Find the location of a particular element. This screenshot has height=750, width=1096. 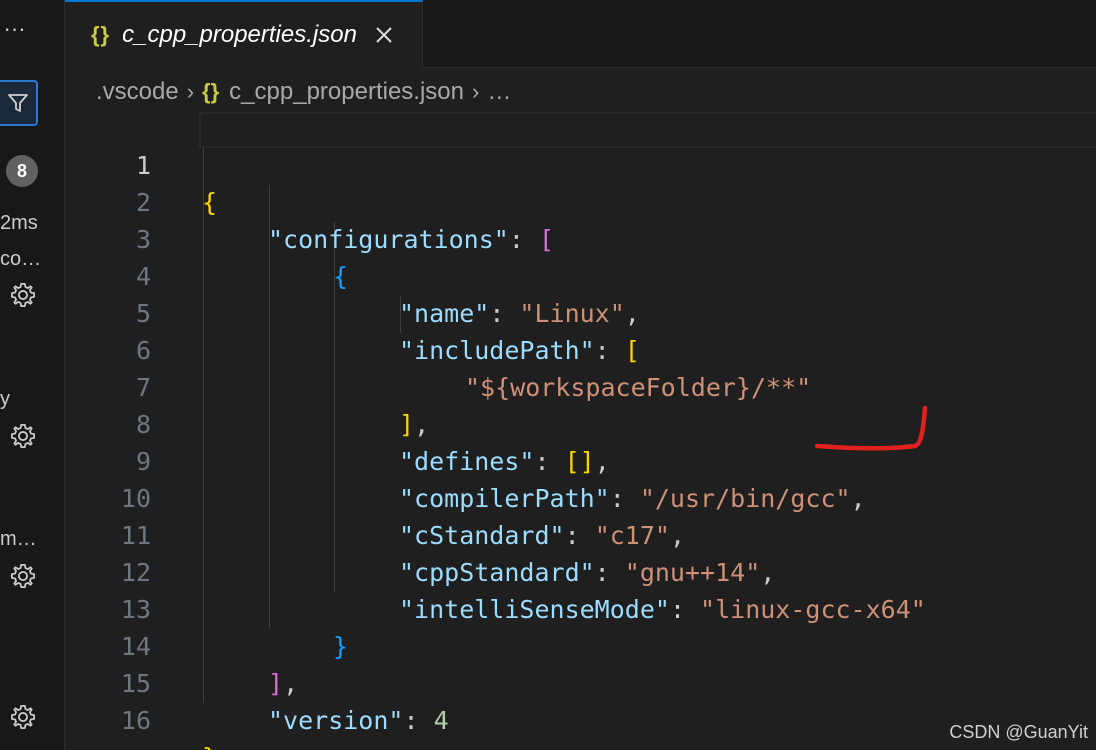

code-line: 6 "${workspaceFolder}/**" is located at coordinates (580, 348).